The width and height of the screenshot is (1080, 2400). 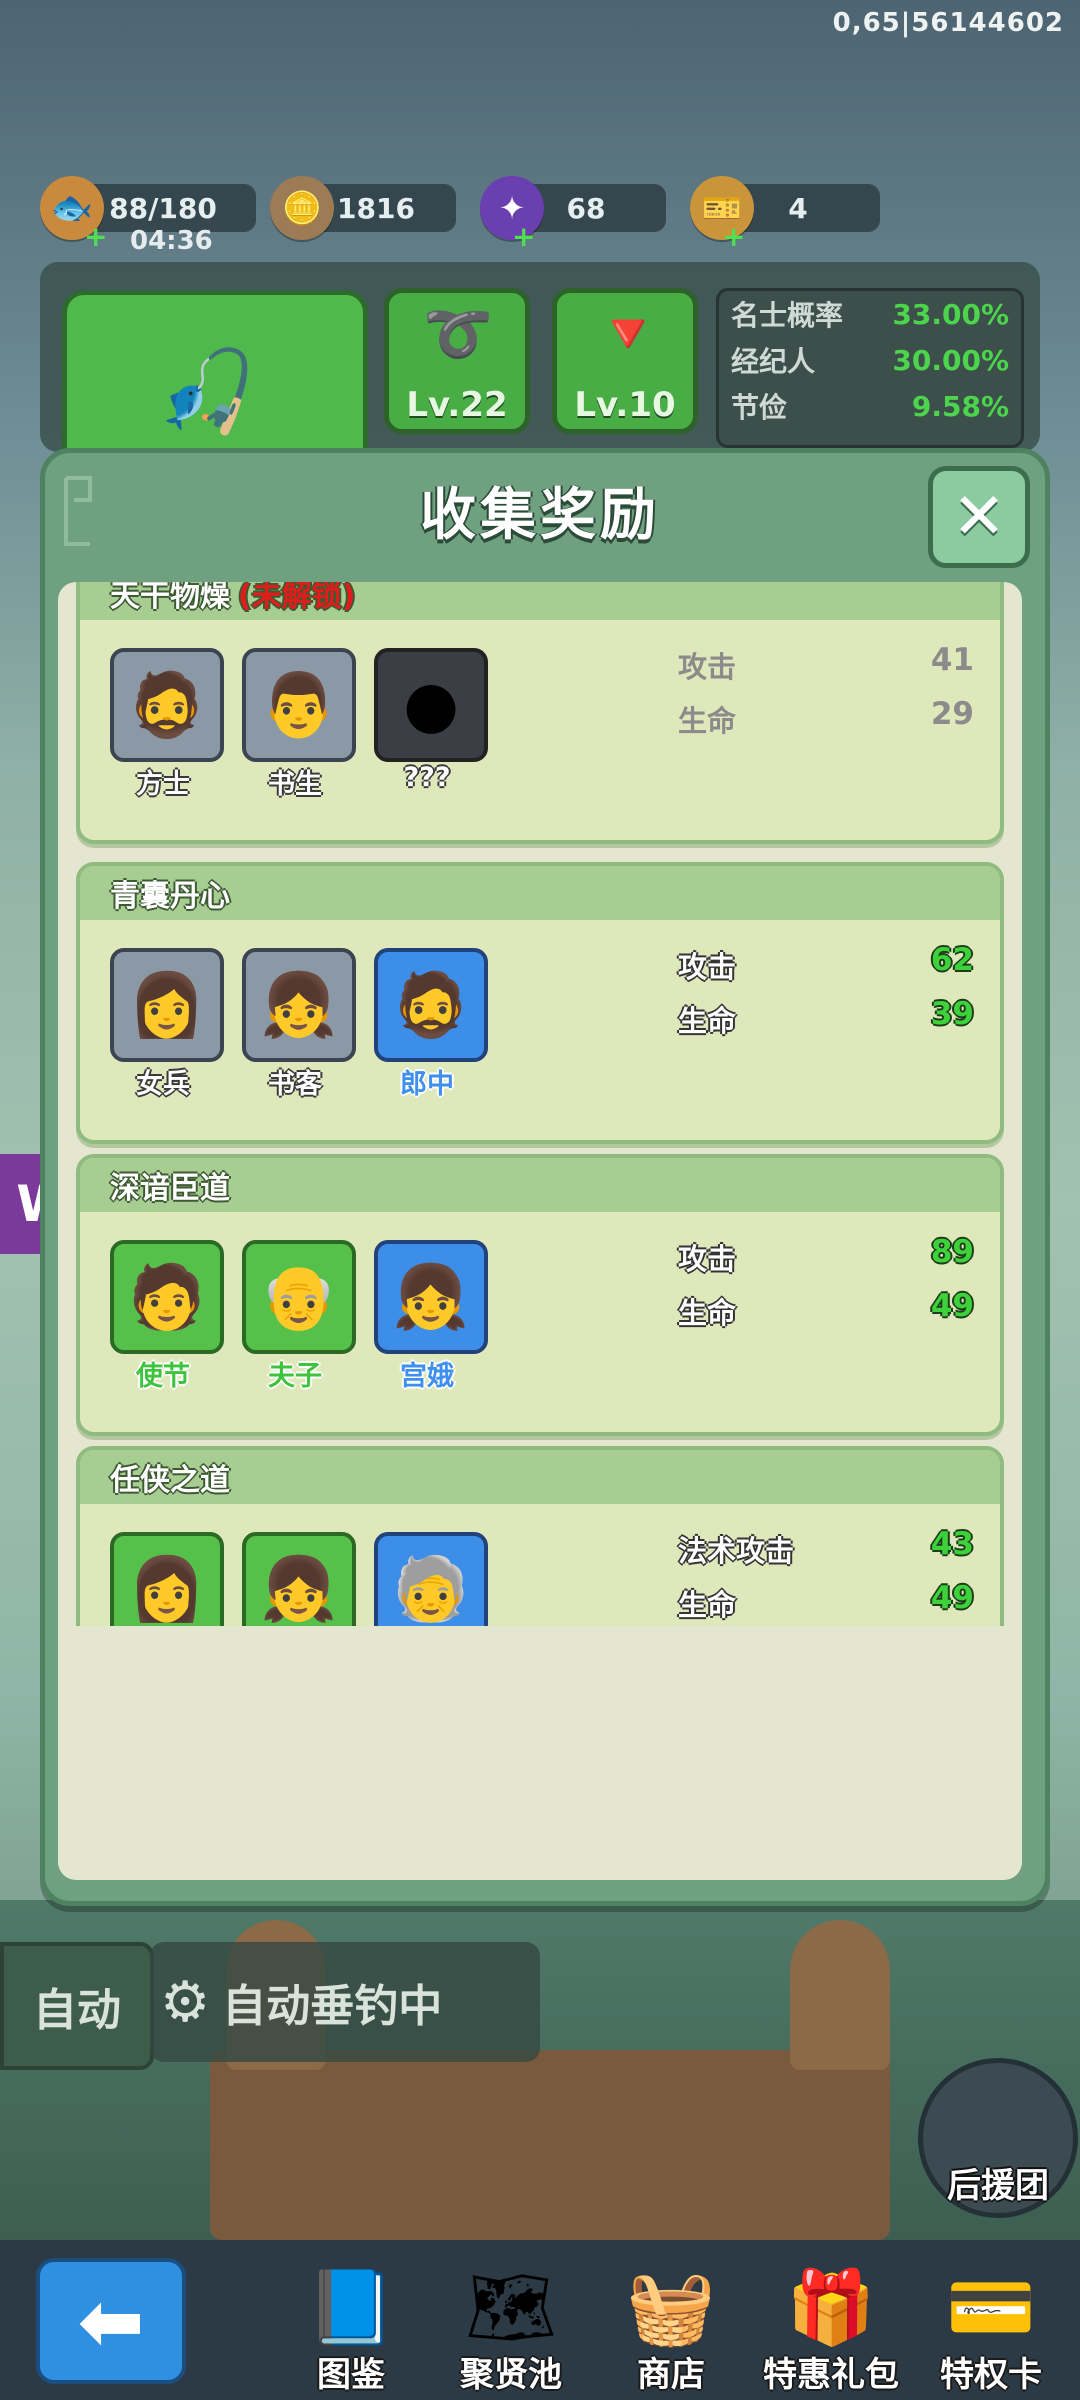 I want to click on auto-button: 自动, so click(x=77, y=2006).